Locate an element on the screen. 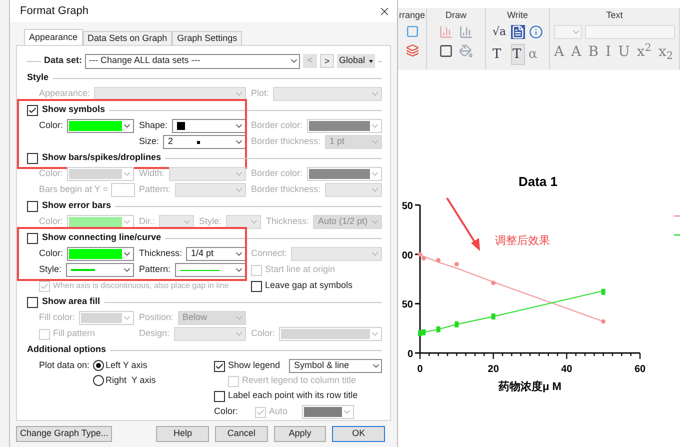  group-title: Text is located at coordinates (614, 15).